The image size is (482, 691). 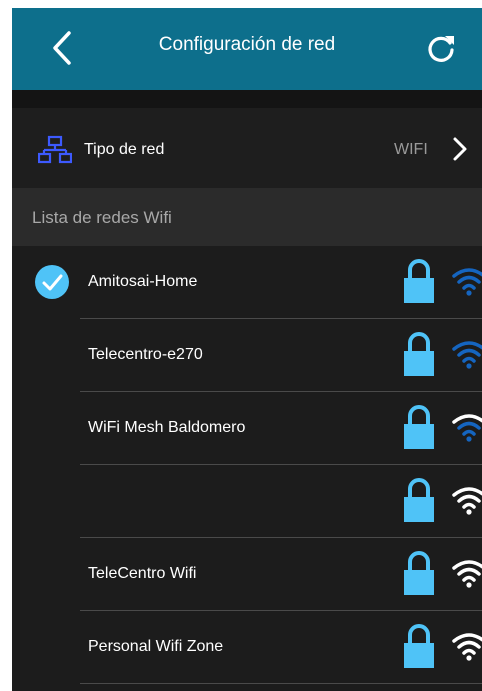 I want to click on chevron-right-icon, so click(x=460, y=149).